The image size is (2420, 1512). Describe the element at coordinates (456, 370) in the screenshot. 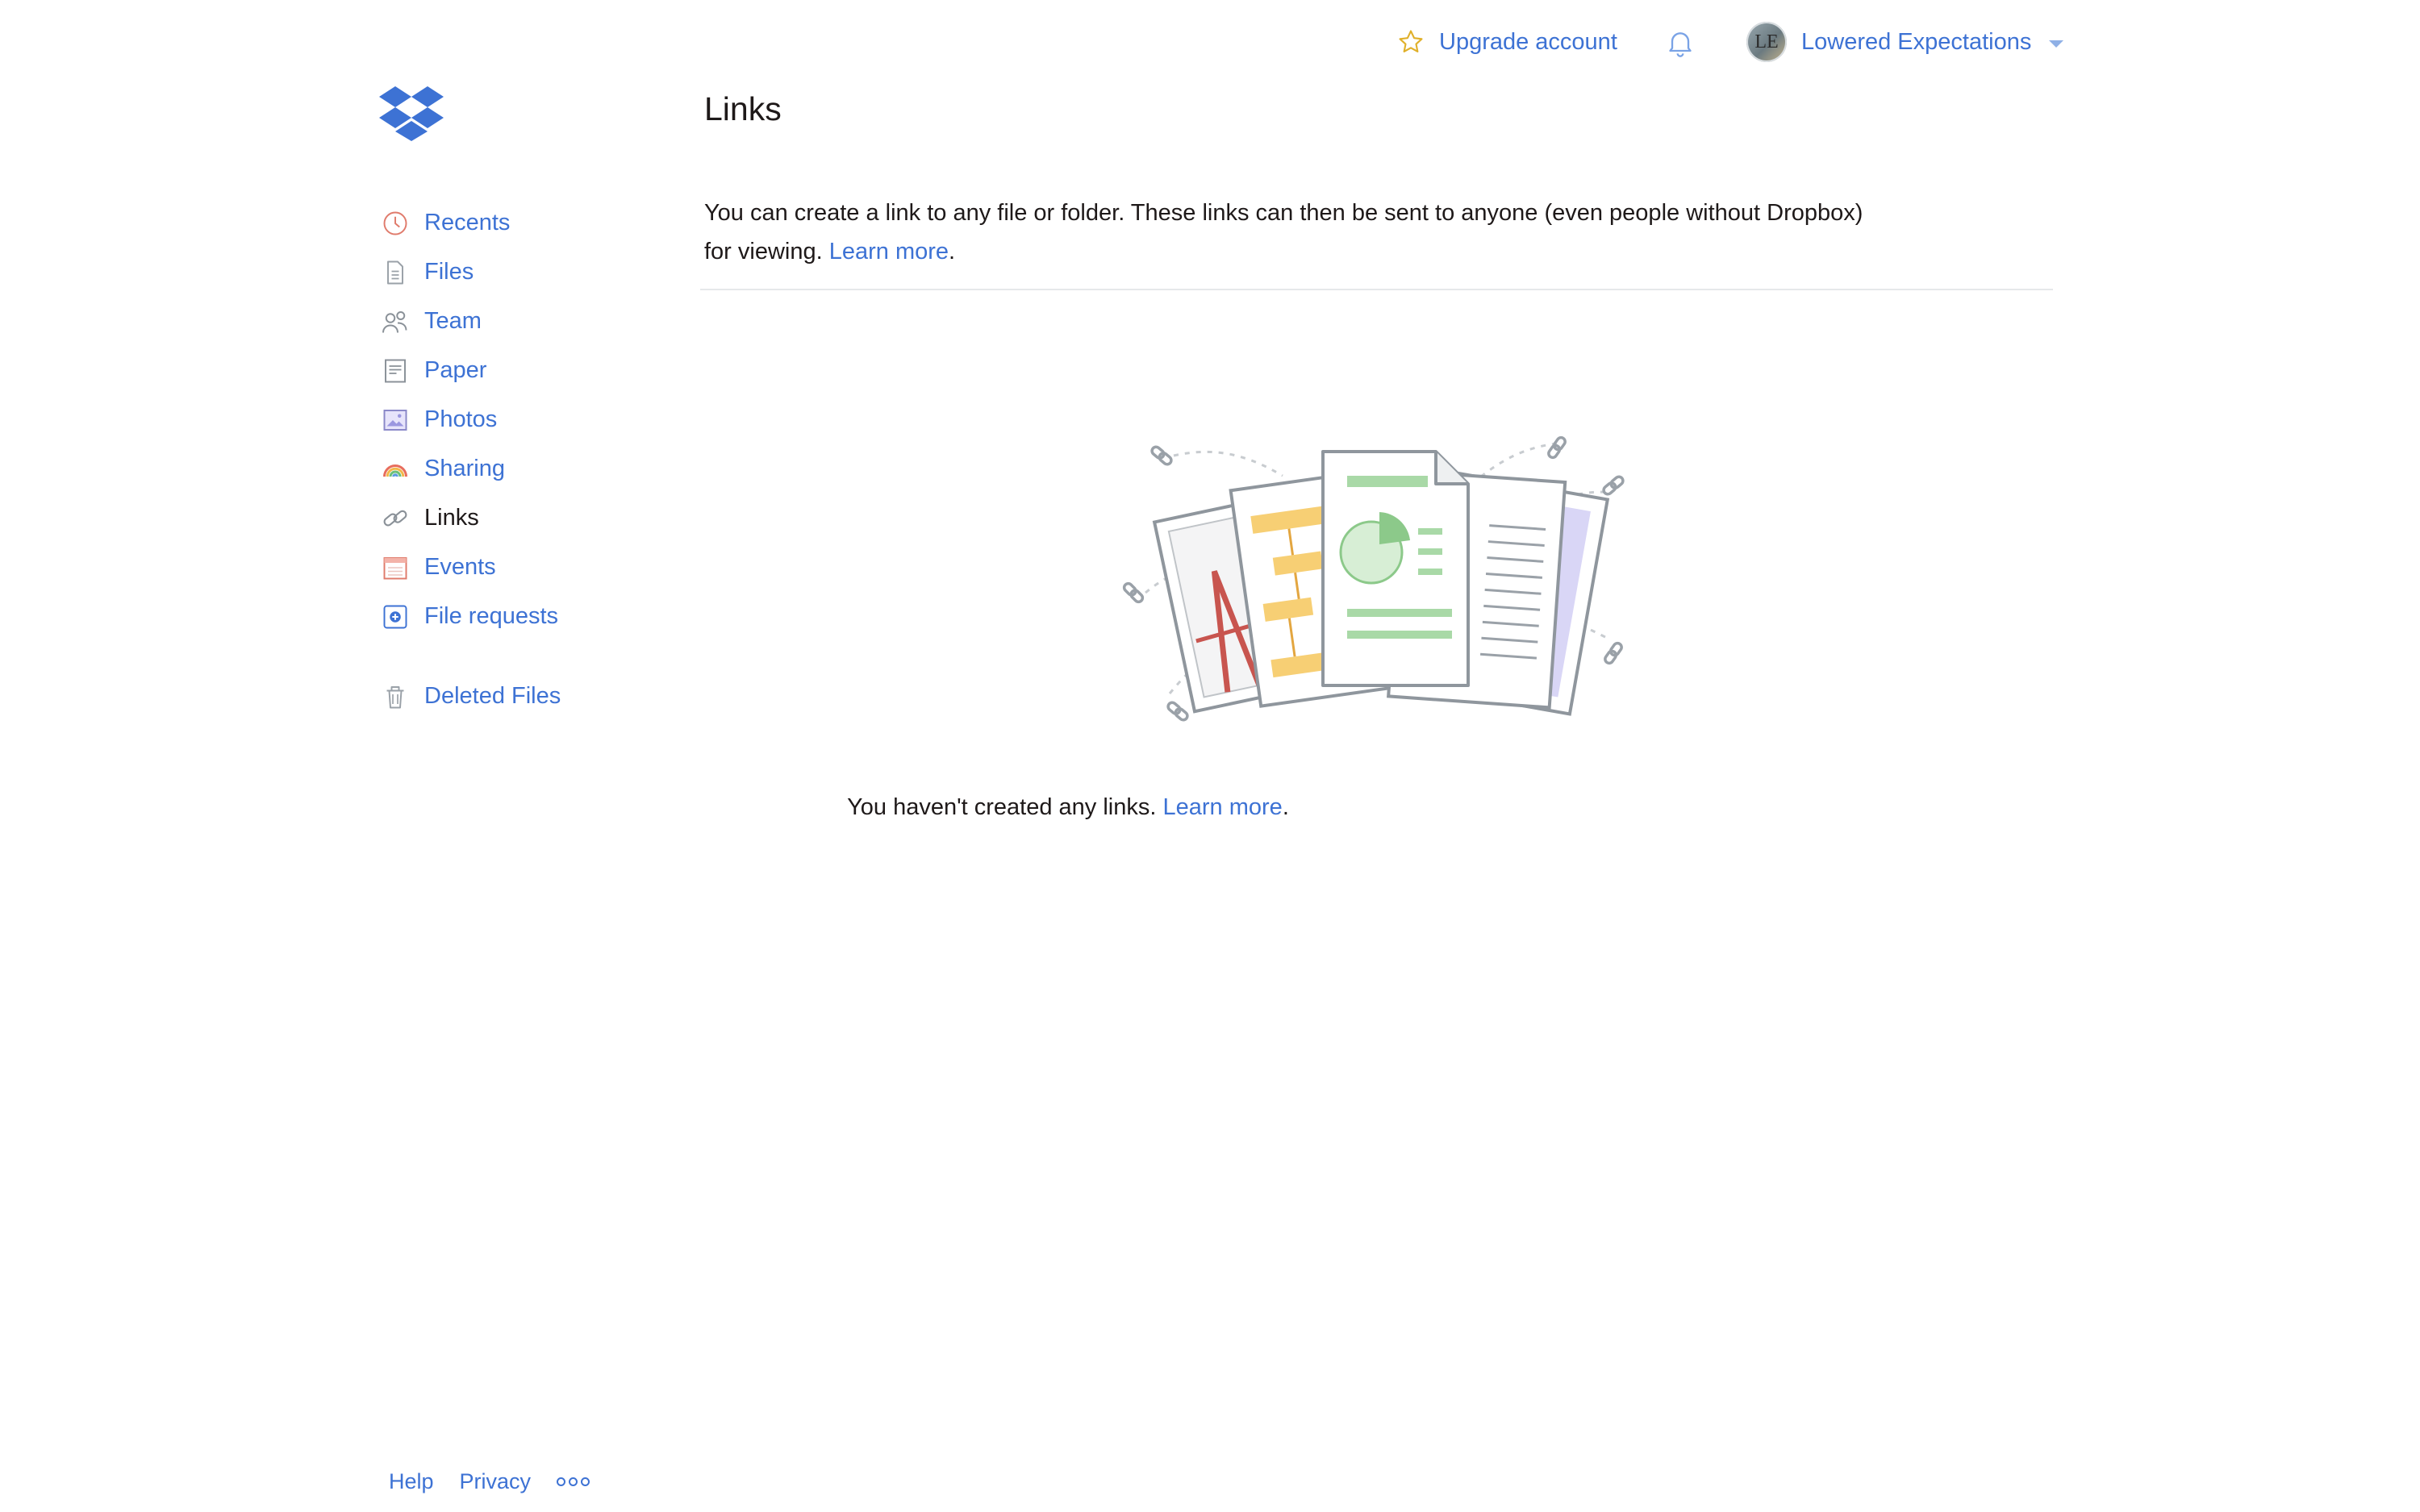

I see `sidebar-item-label: Paper` at that location.